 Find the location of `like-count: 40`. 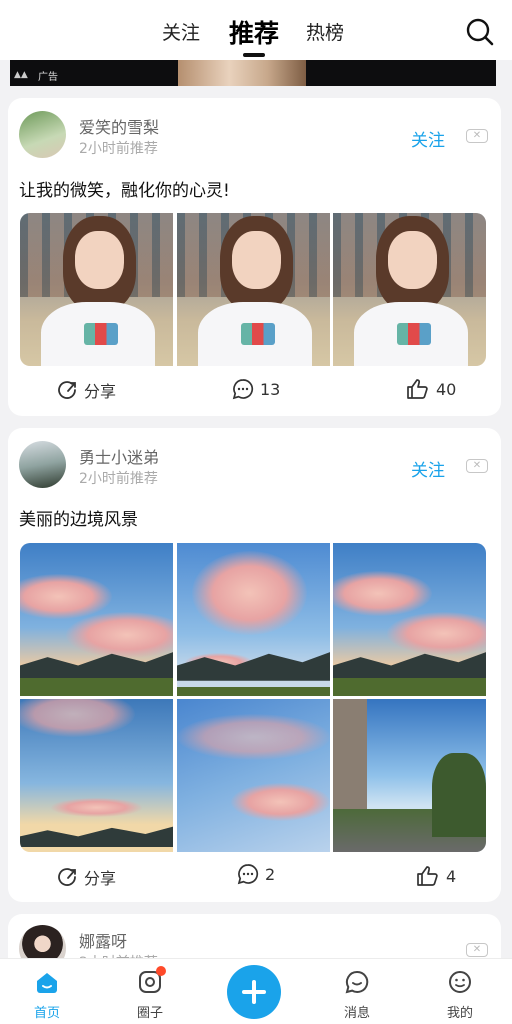

like-count: 40 is located at coordinates (446, 389).